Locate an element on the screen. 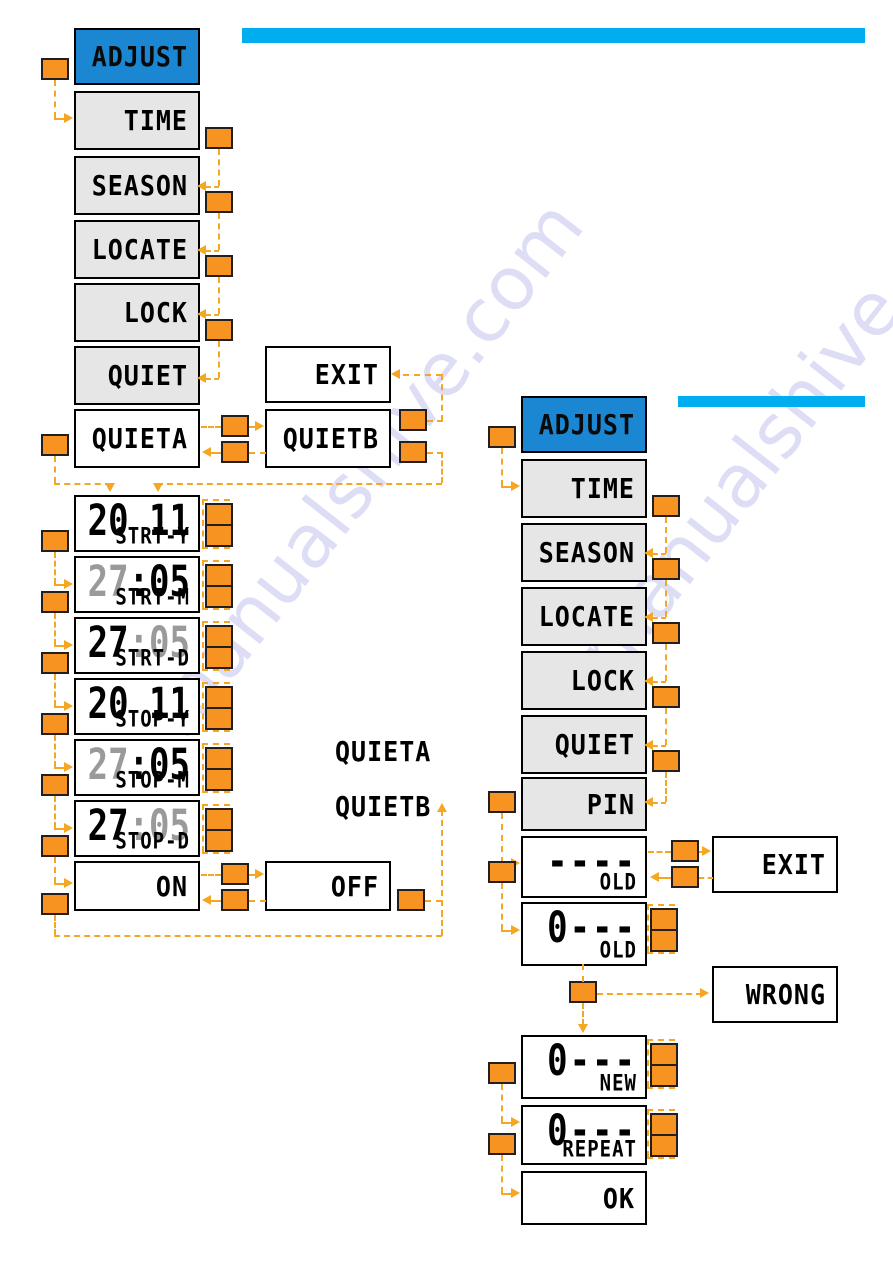  lcd-locate-right: LOCATE is located at coordinates (584, 616).